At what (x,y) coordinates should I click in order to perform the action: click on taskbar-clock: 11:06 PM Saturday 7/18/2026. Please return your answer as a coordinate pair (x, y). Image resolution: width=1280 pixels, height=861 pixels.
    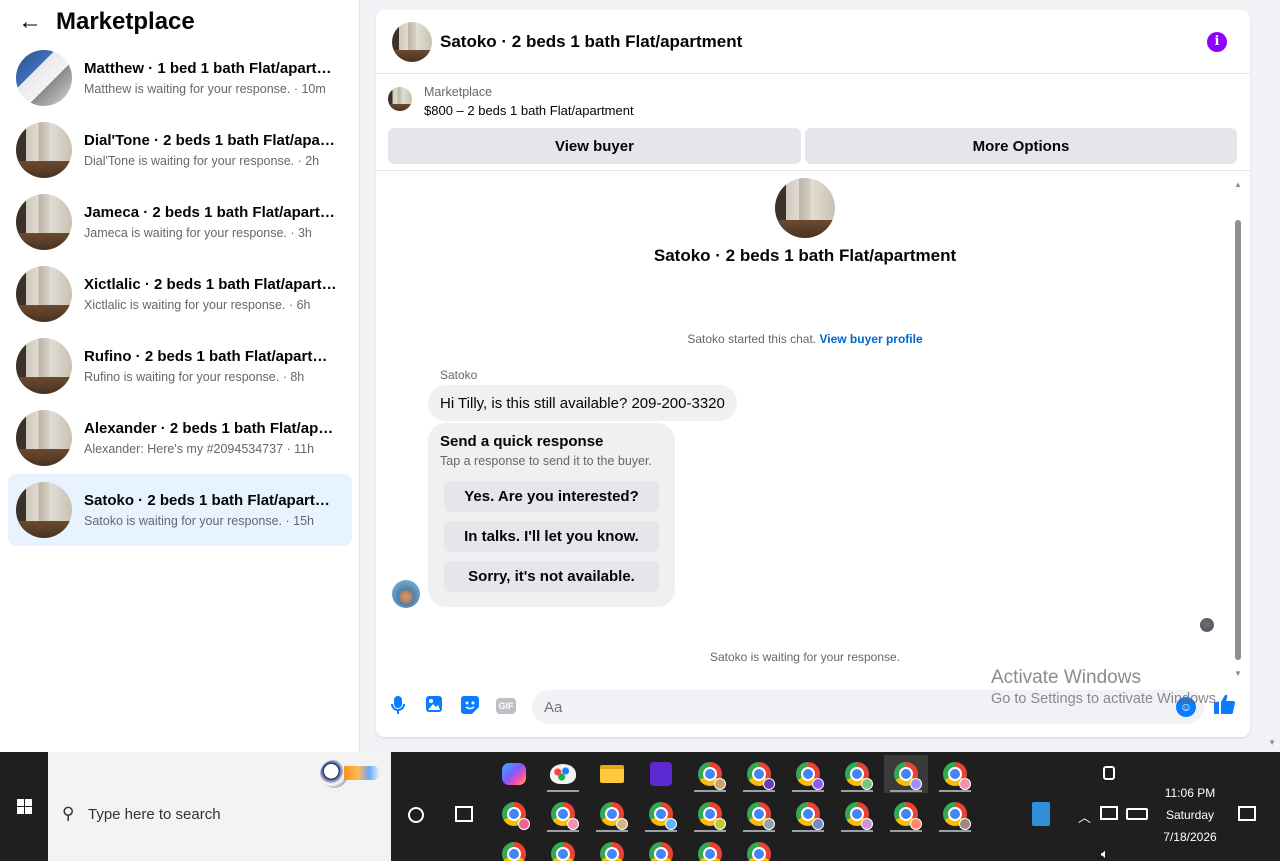
    Looking at the image, I should click on (1190, 815).